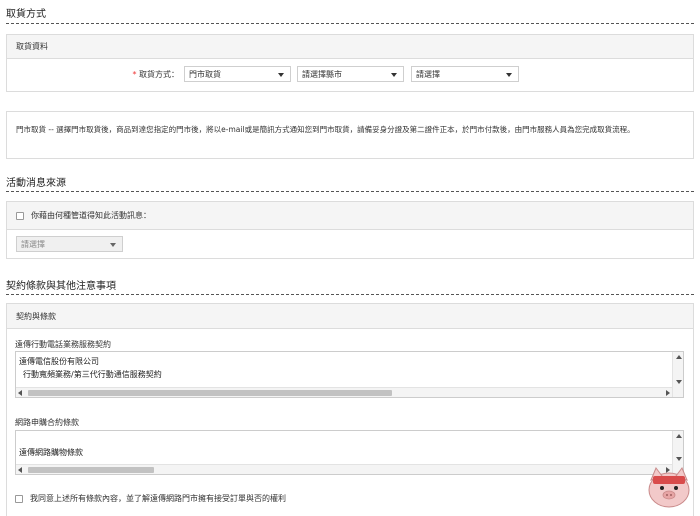 Image resolution: width=700 pixels, height=516 pixels. What do you see at coordinates (26, 14) in the screenshot?
I see `section-title-pickup: 取貨方式` at bounding box center [26, 14].